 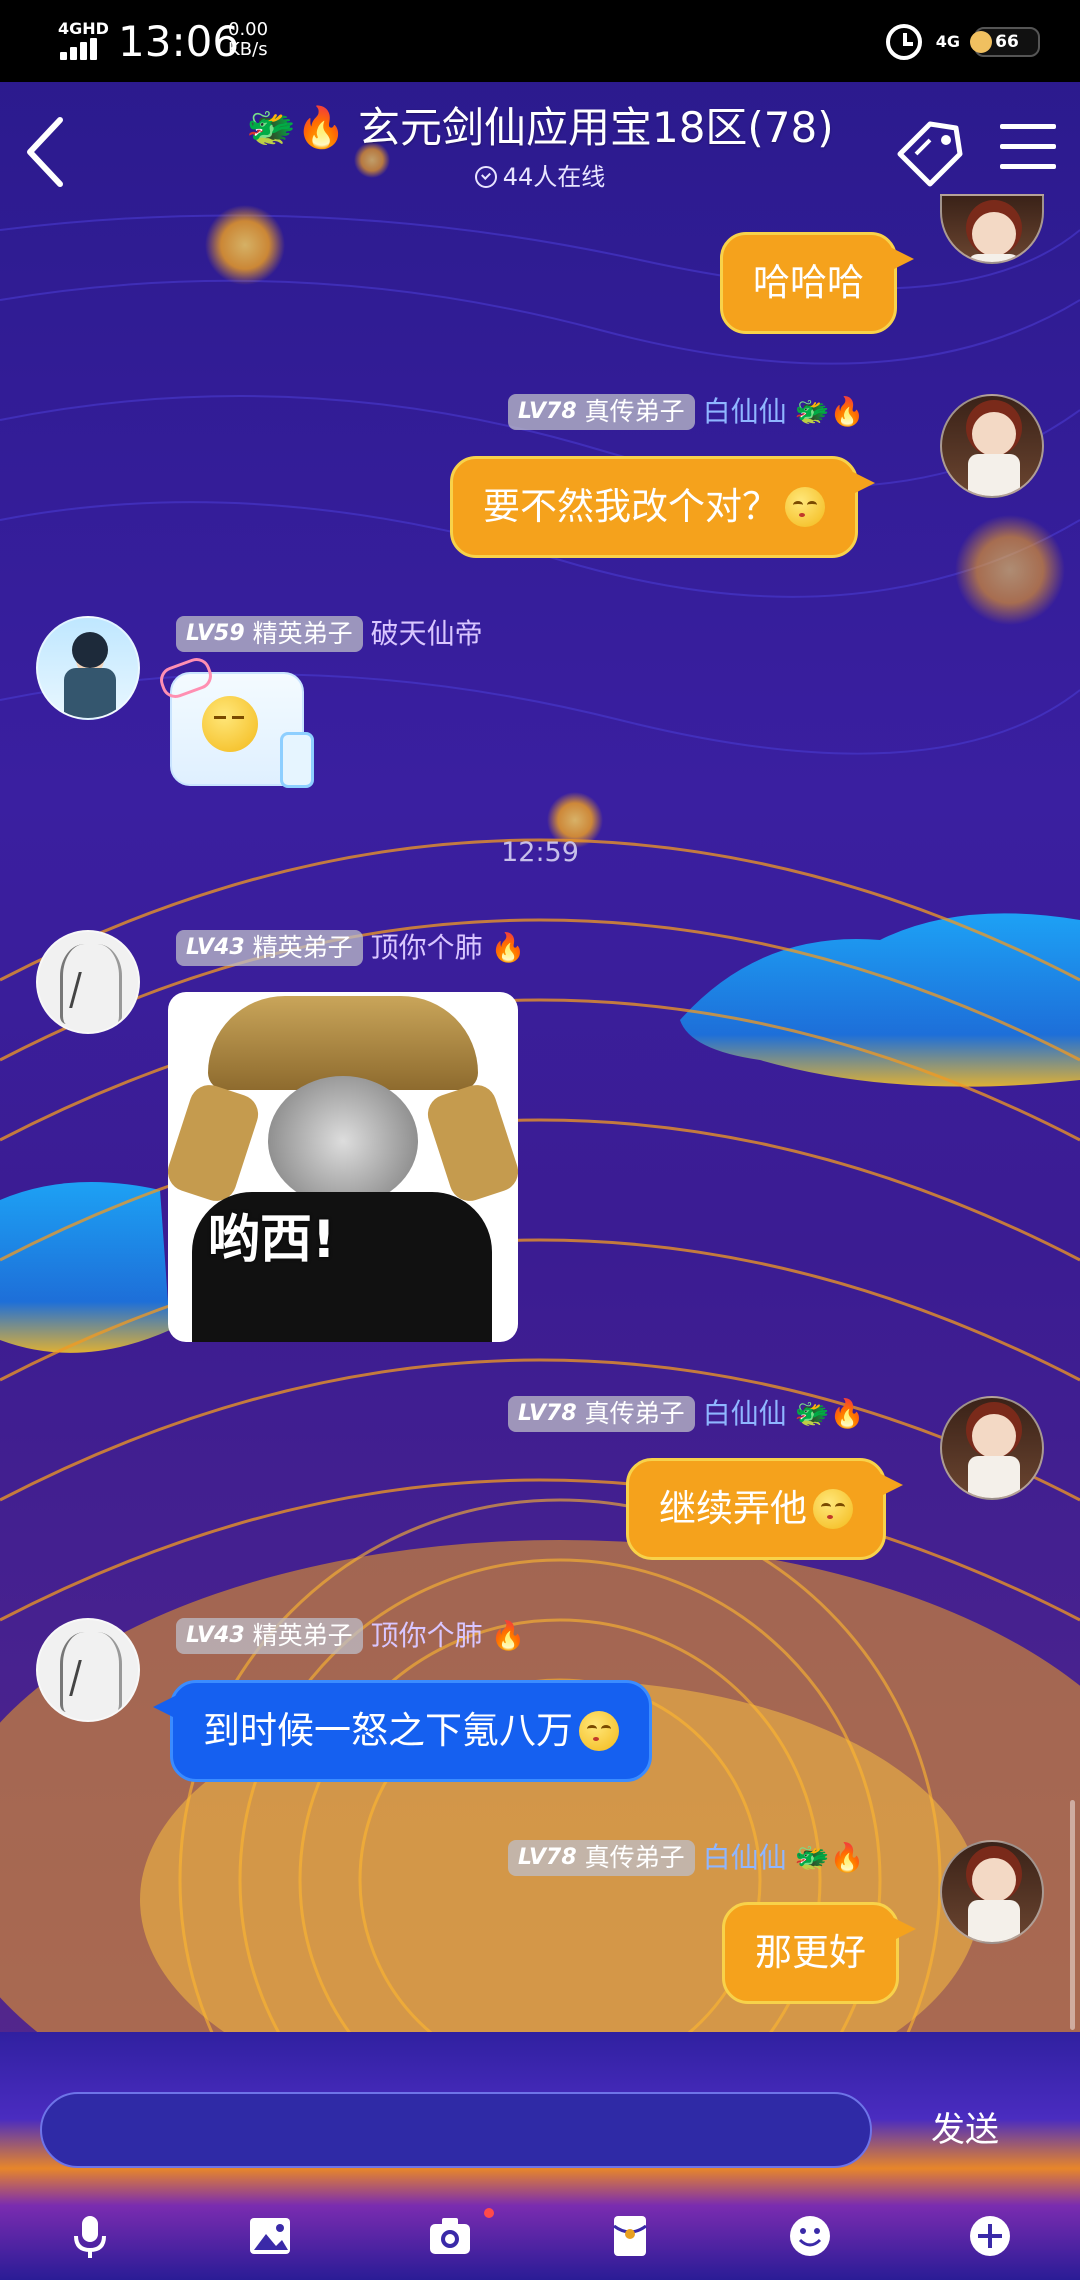 I want to click on sender-info: LV59 精英弟子 破天仙帝, so click(x=329, y=634).